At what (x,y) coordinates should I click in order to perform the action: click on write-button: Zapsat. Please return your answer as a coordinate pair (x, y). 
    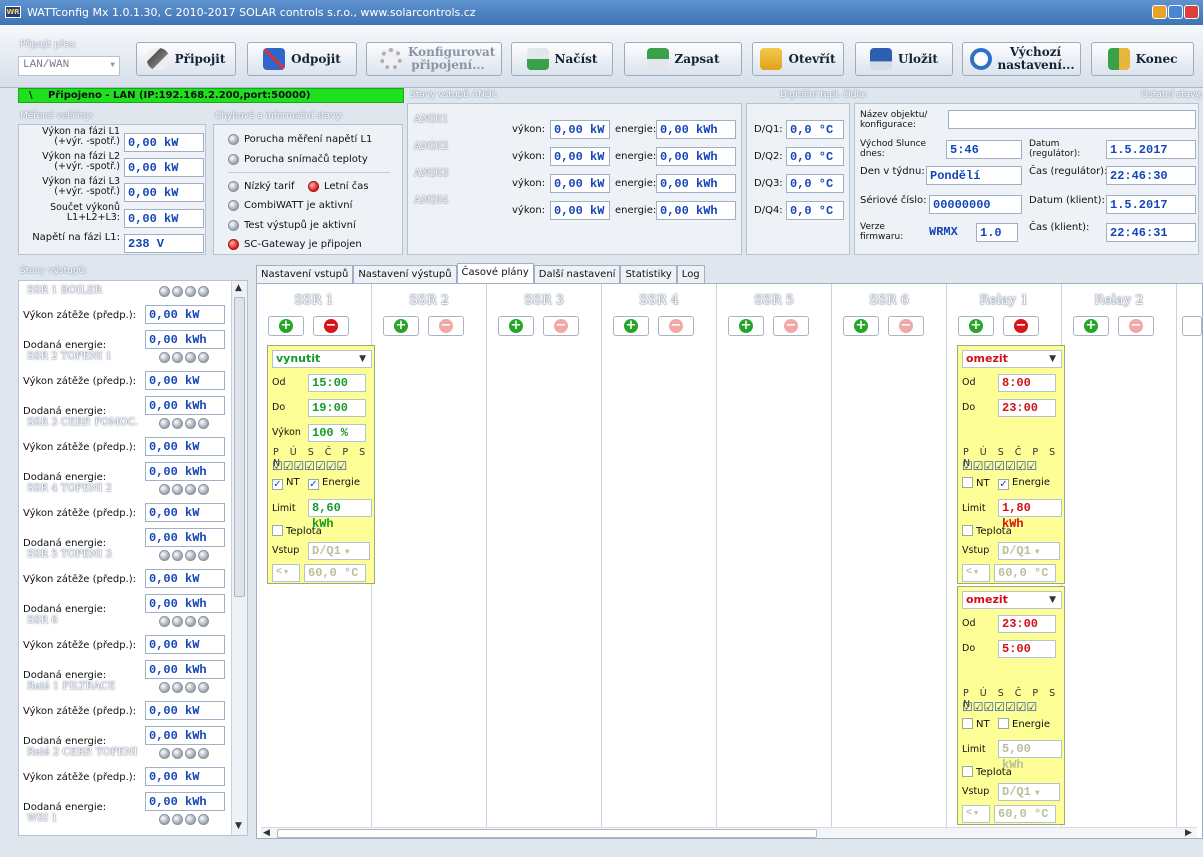
    Looking at the image, I should click on (683, 59).